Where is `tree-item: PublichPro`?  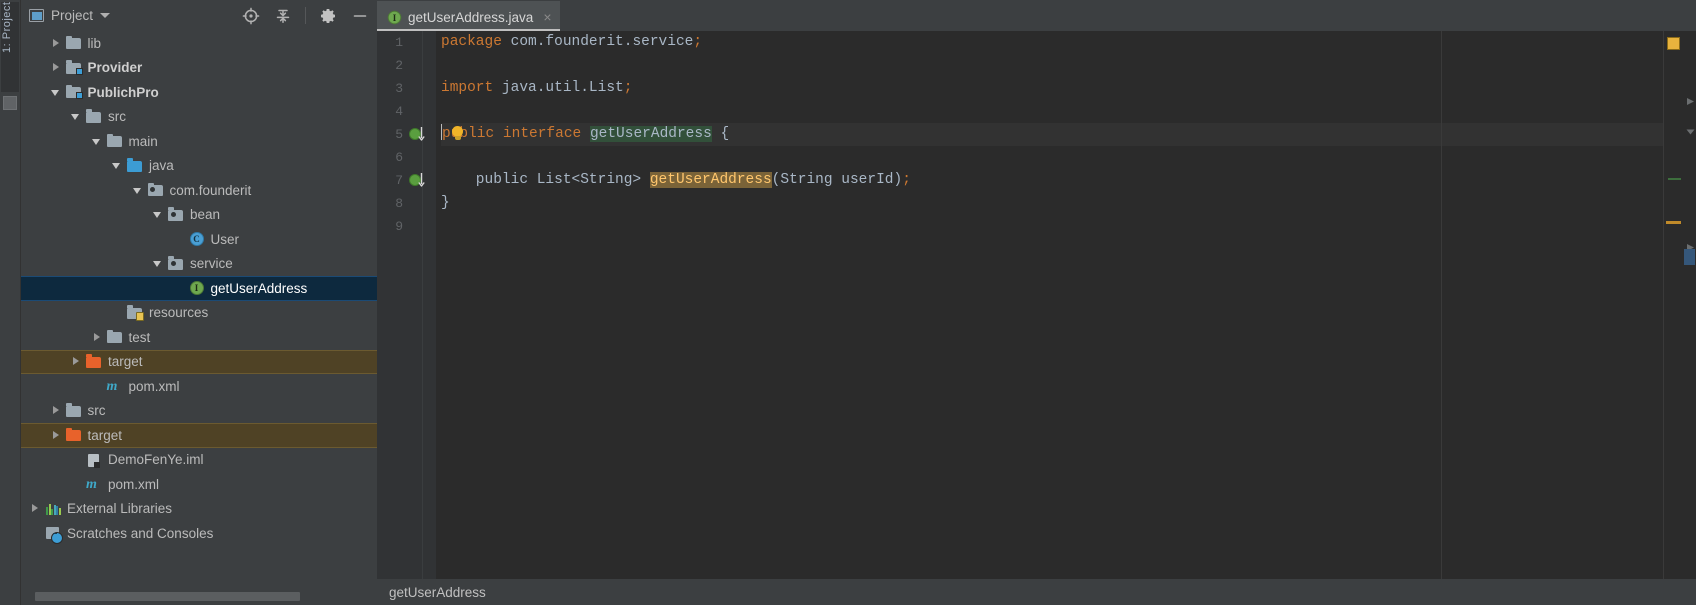 tree-item: PublichPro is located at coordinates (199, 92).